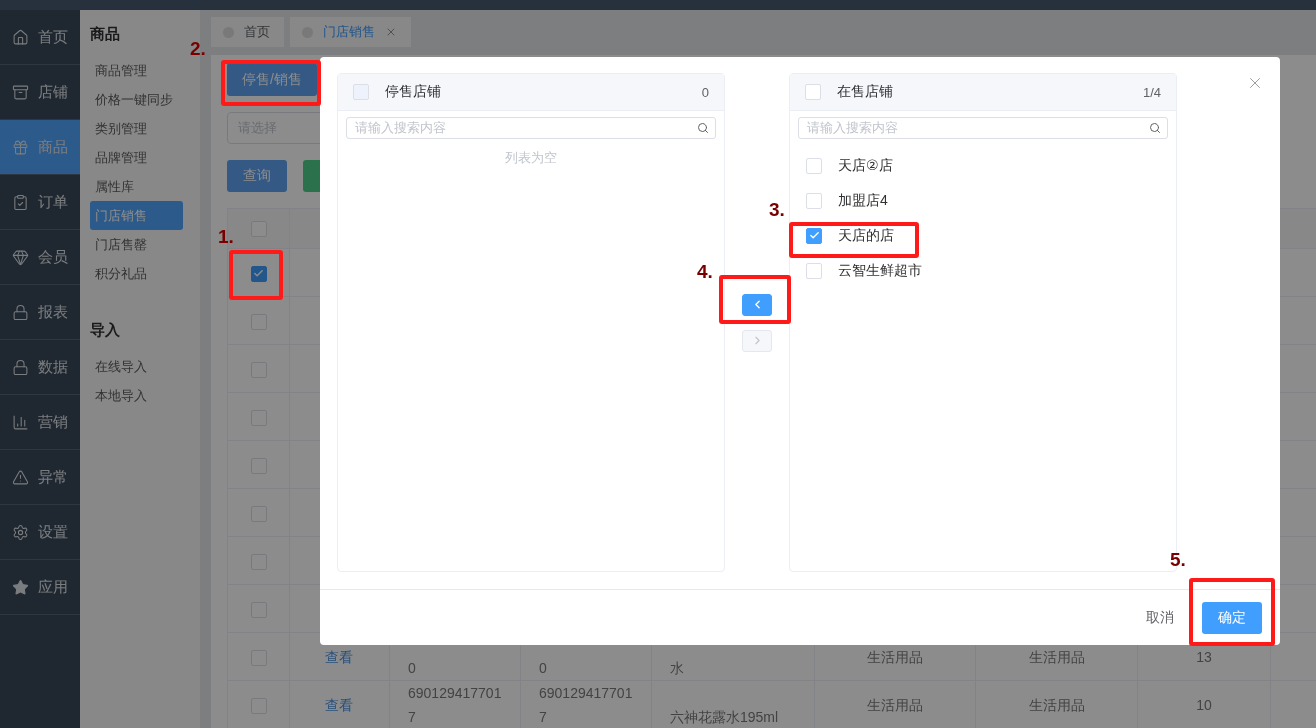 The height and width of the screenshot is (728, 1316). I want to click on clipboard-icon, so click(20, 202).